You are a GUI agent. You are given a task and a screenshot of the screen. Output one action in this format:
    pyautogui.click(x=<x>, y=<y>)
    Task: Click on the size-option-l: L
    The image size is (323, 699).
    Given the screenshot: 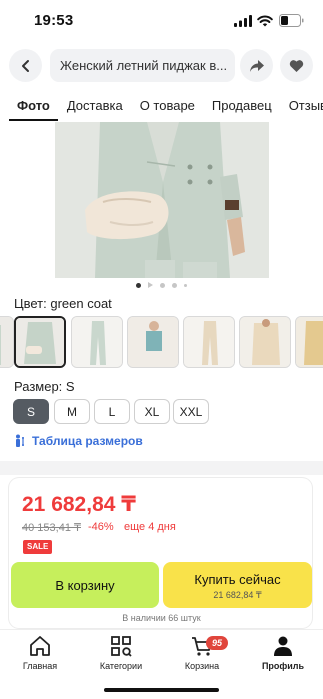 What is the action you would take?
    pyautogui.click(x=112, y=411)
    